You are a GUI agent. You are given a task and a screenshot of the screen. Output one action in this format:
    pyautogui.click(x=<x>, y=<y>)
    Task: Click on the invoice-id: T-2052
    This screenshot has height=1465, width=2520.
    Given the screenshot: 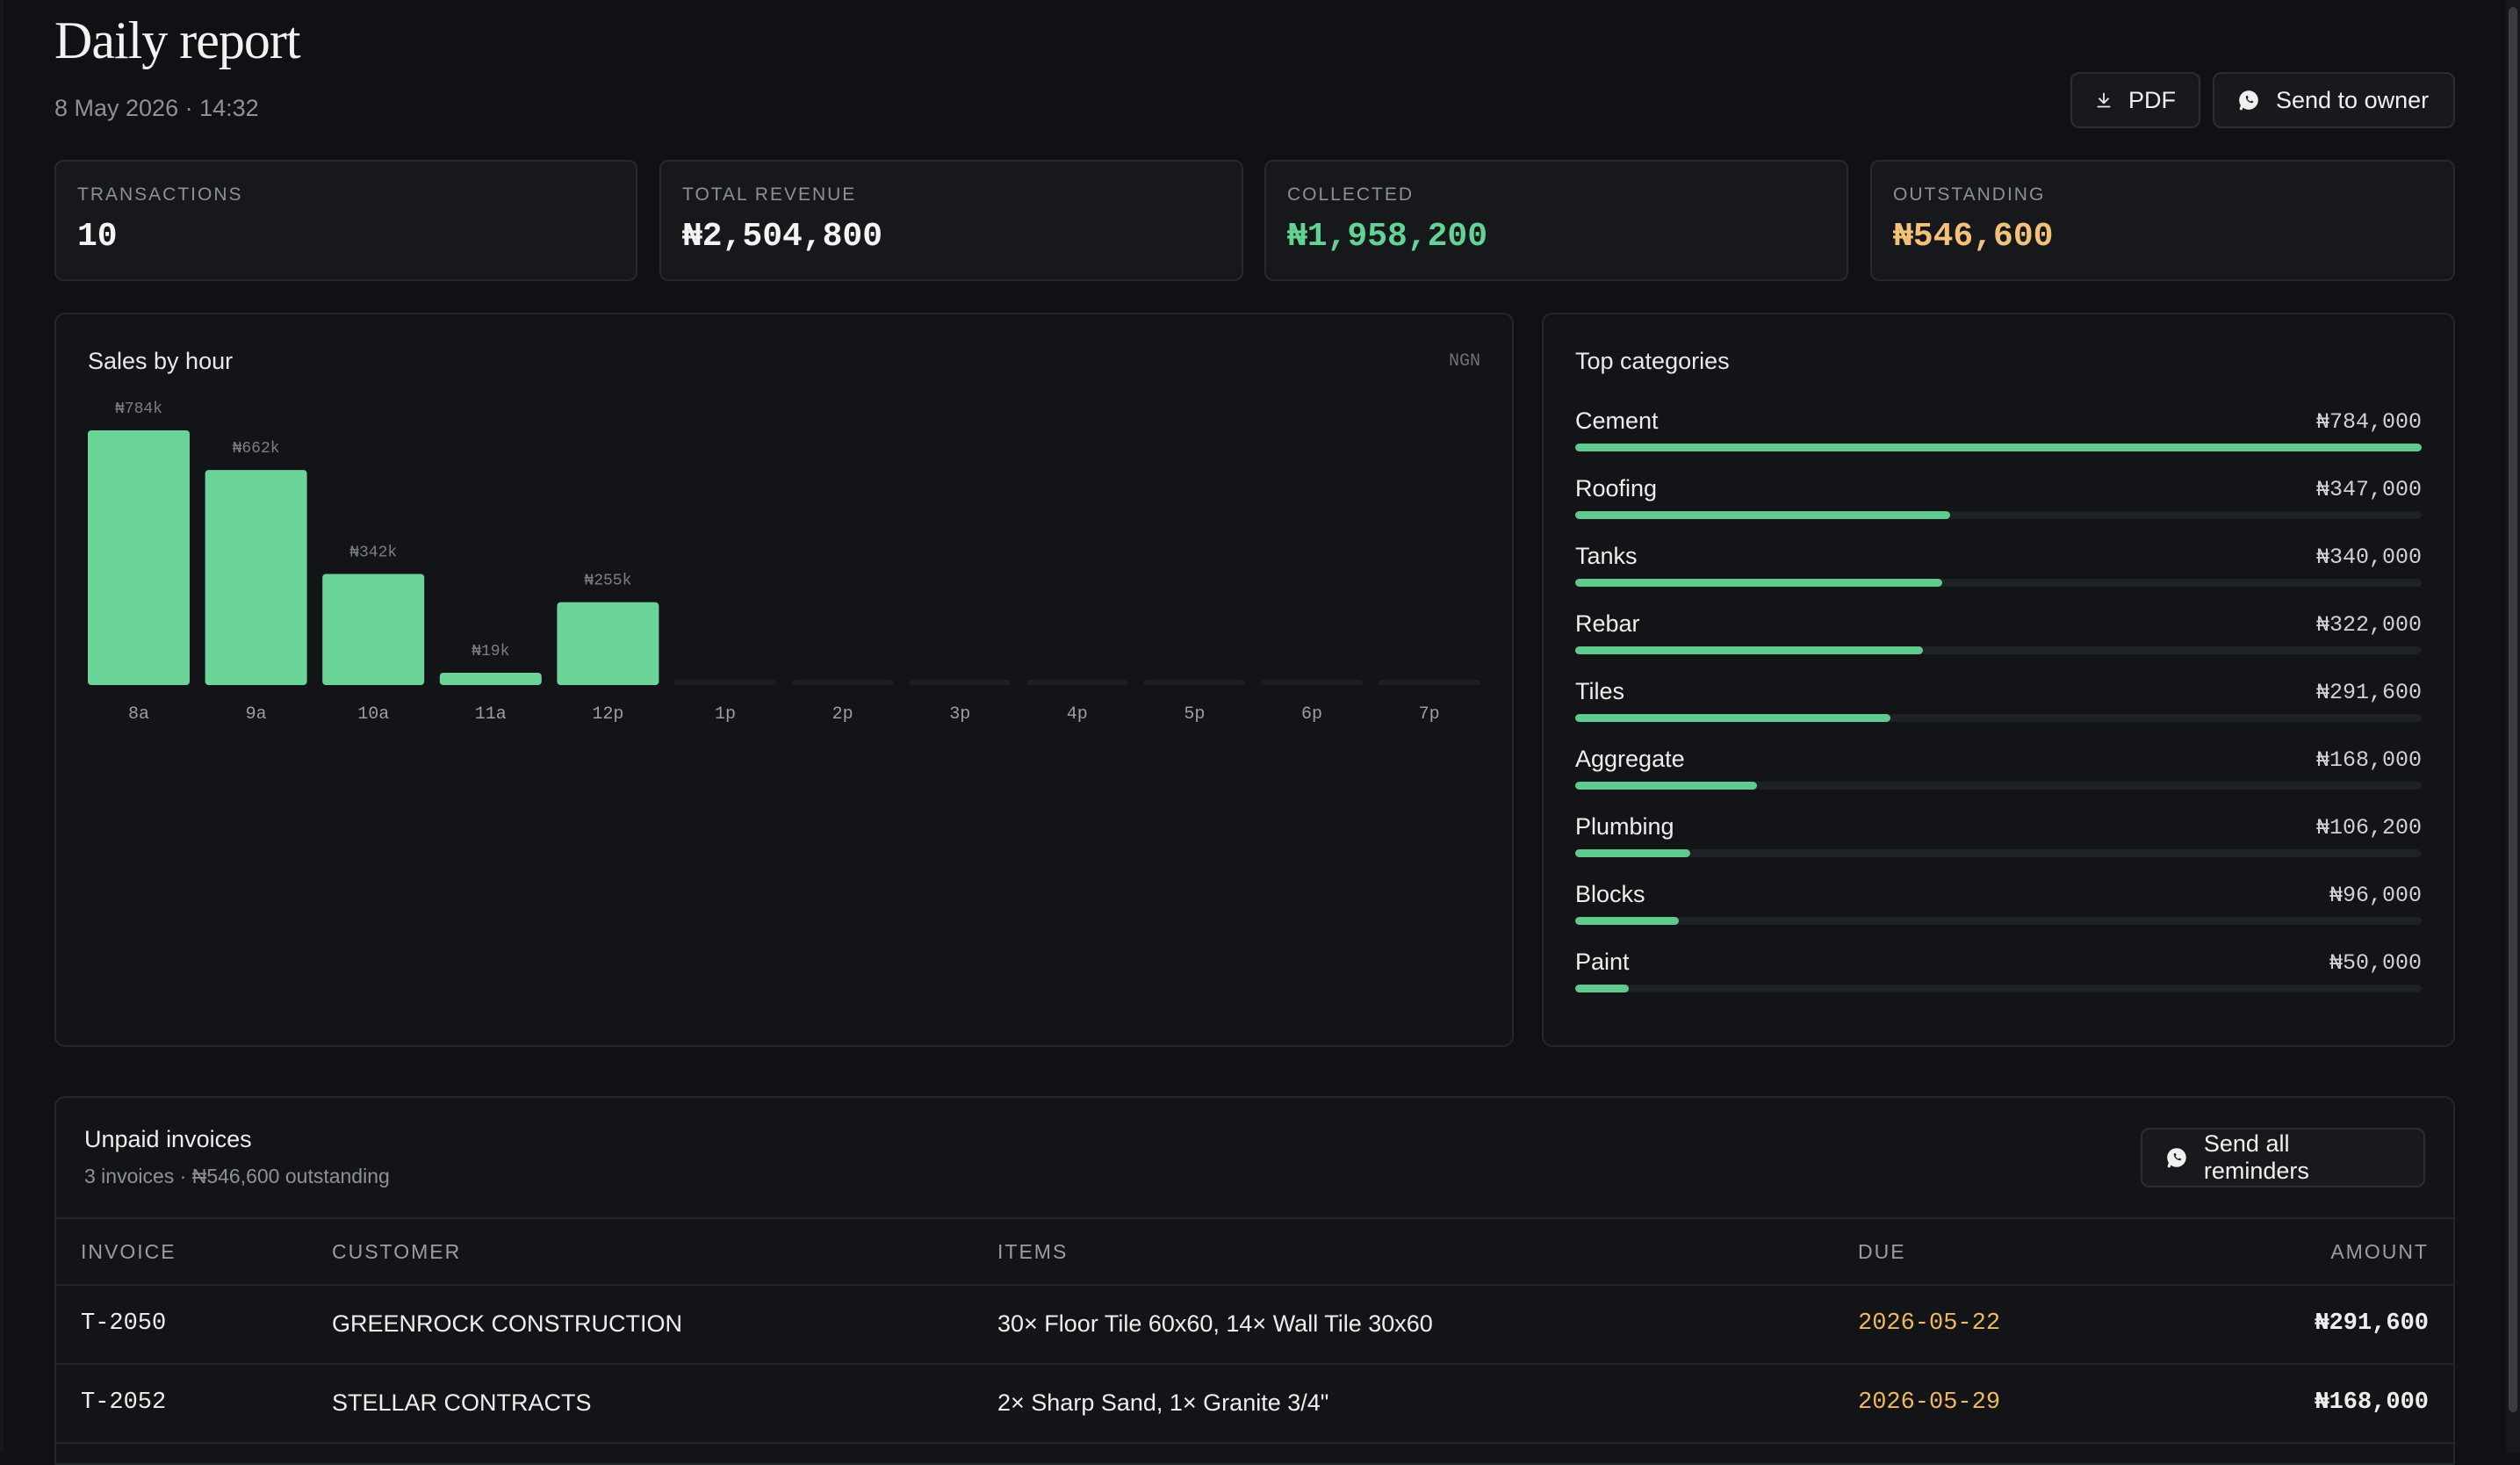 What is the action you would take?
    pyautogui.click(x=124, y=1402)
    